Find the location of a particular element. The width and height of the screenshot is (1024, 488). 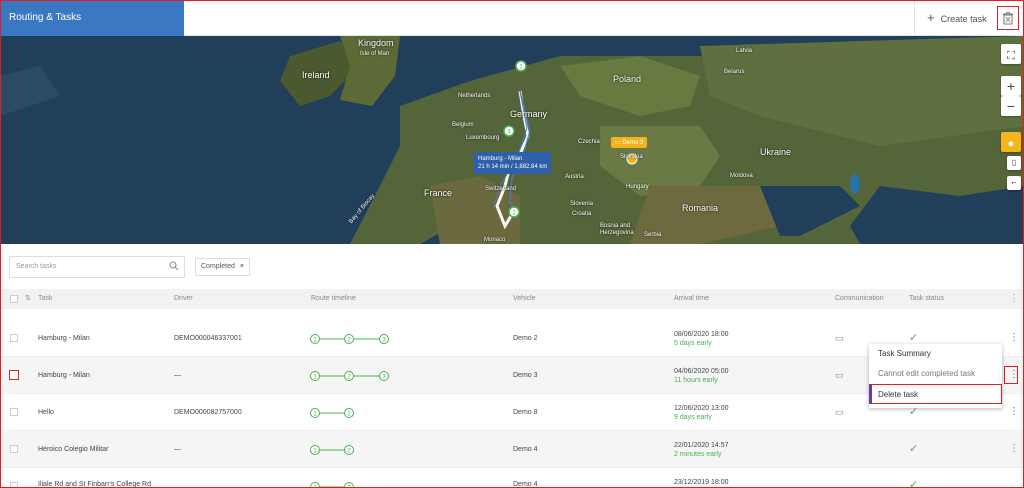

sort-icon: ⇅ is located at coordinates (28, 299).